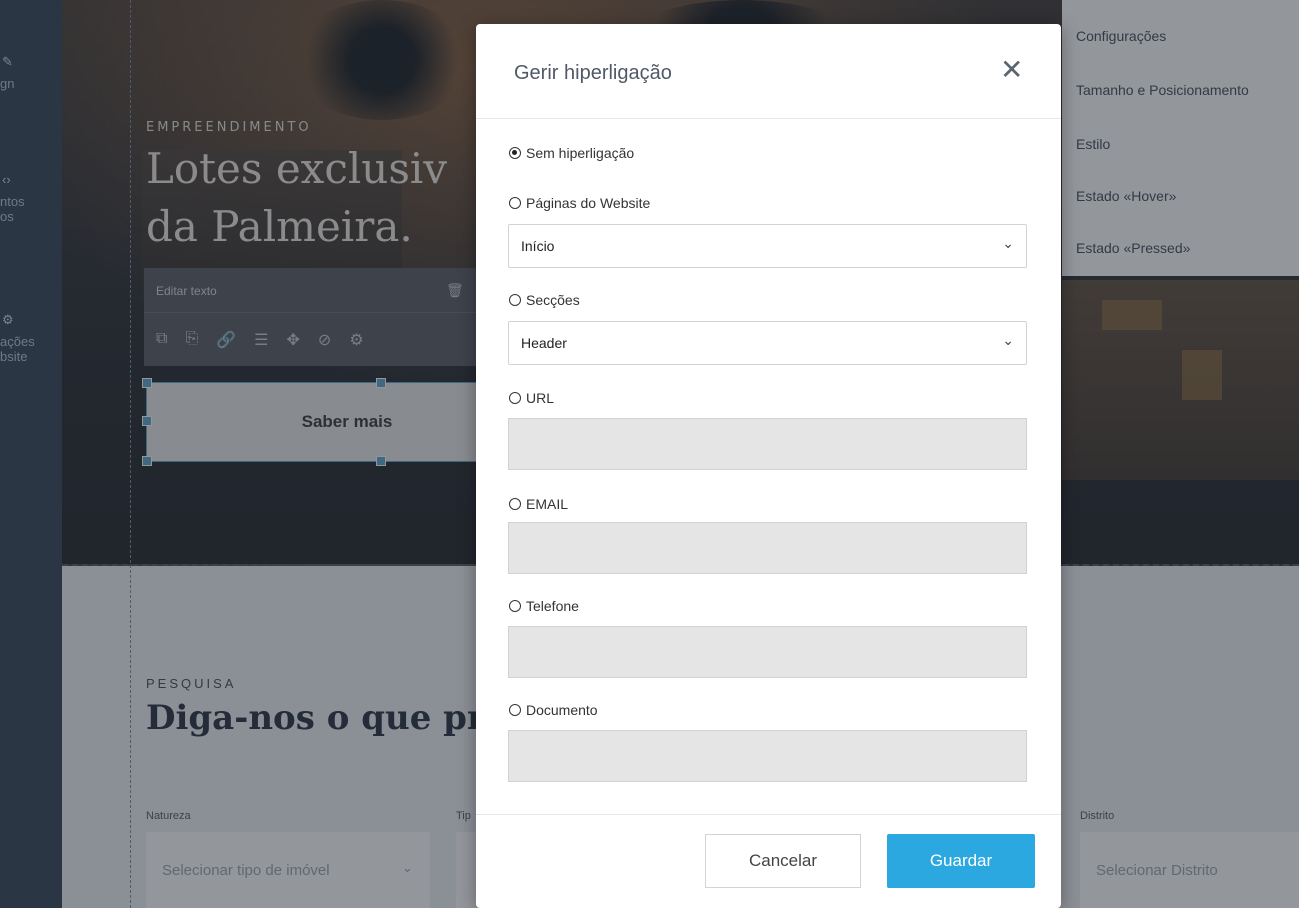  What do you see at coordinates (552, 606) in the screenshot?
I see `option-label: Telefone` at bounding box center [552, 606].